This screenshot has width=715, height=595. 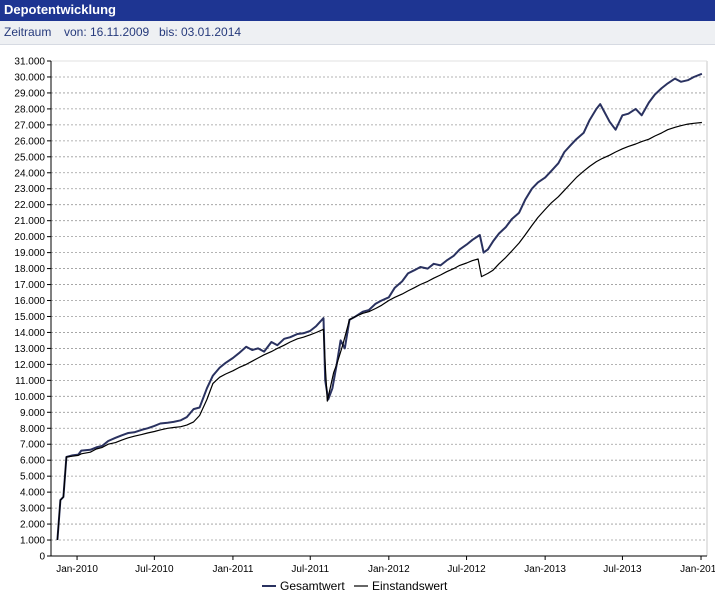 What do you see at coordinates (29, 349) in the screenshot?
I see `y-tick-label: 13.000` at bounding box center [29, 349].